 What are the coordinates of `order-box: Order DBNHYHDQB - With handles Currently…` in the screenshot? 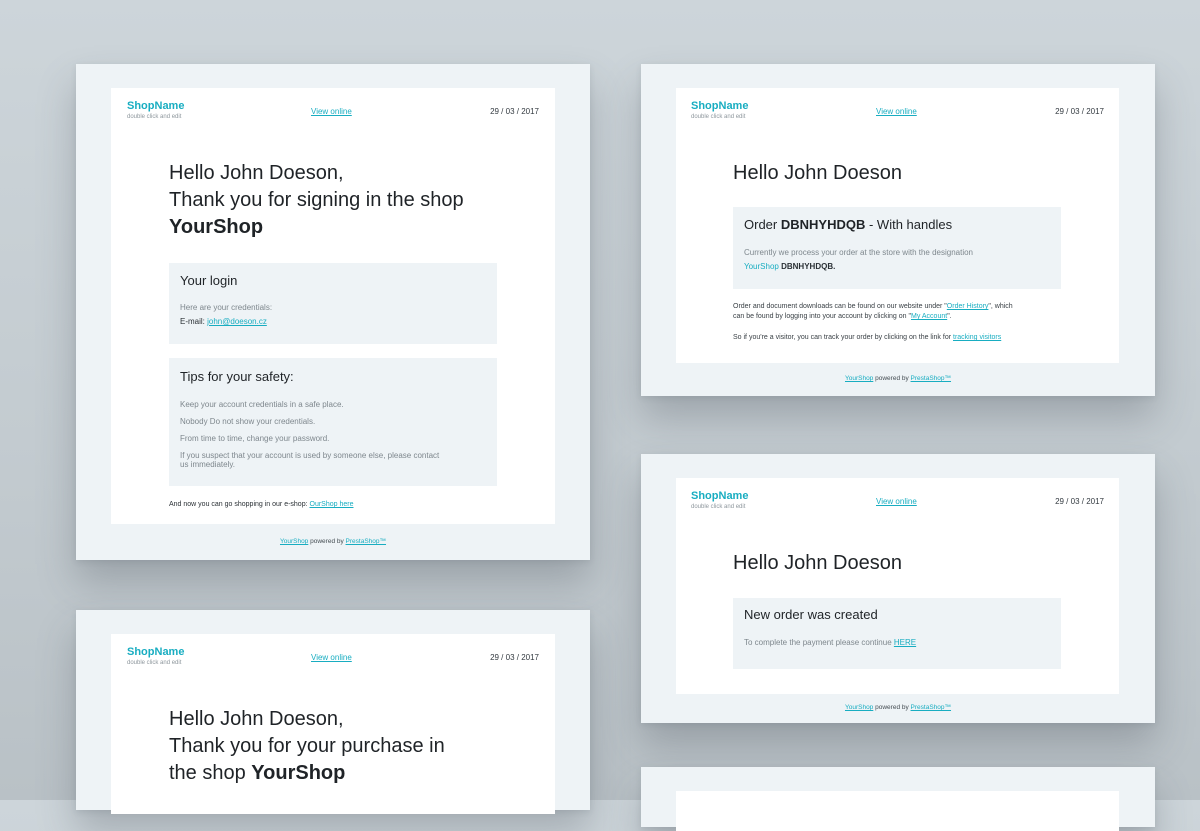 It's located at (897, 248).